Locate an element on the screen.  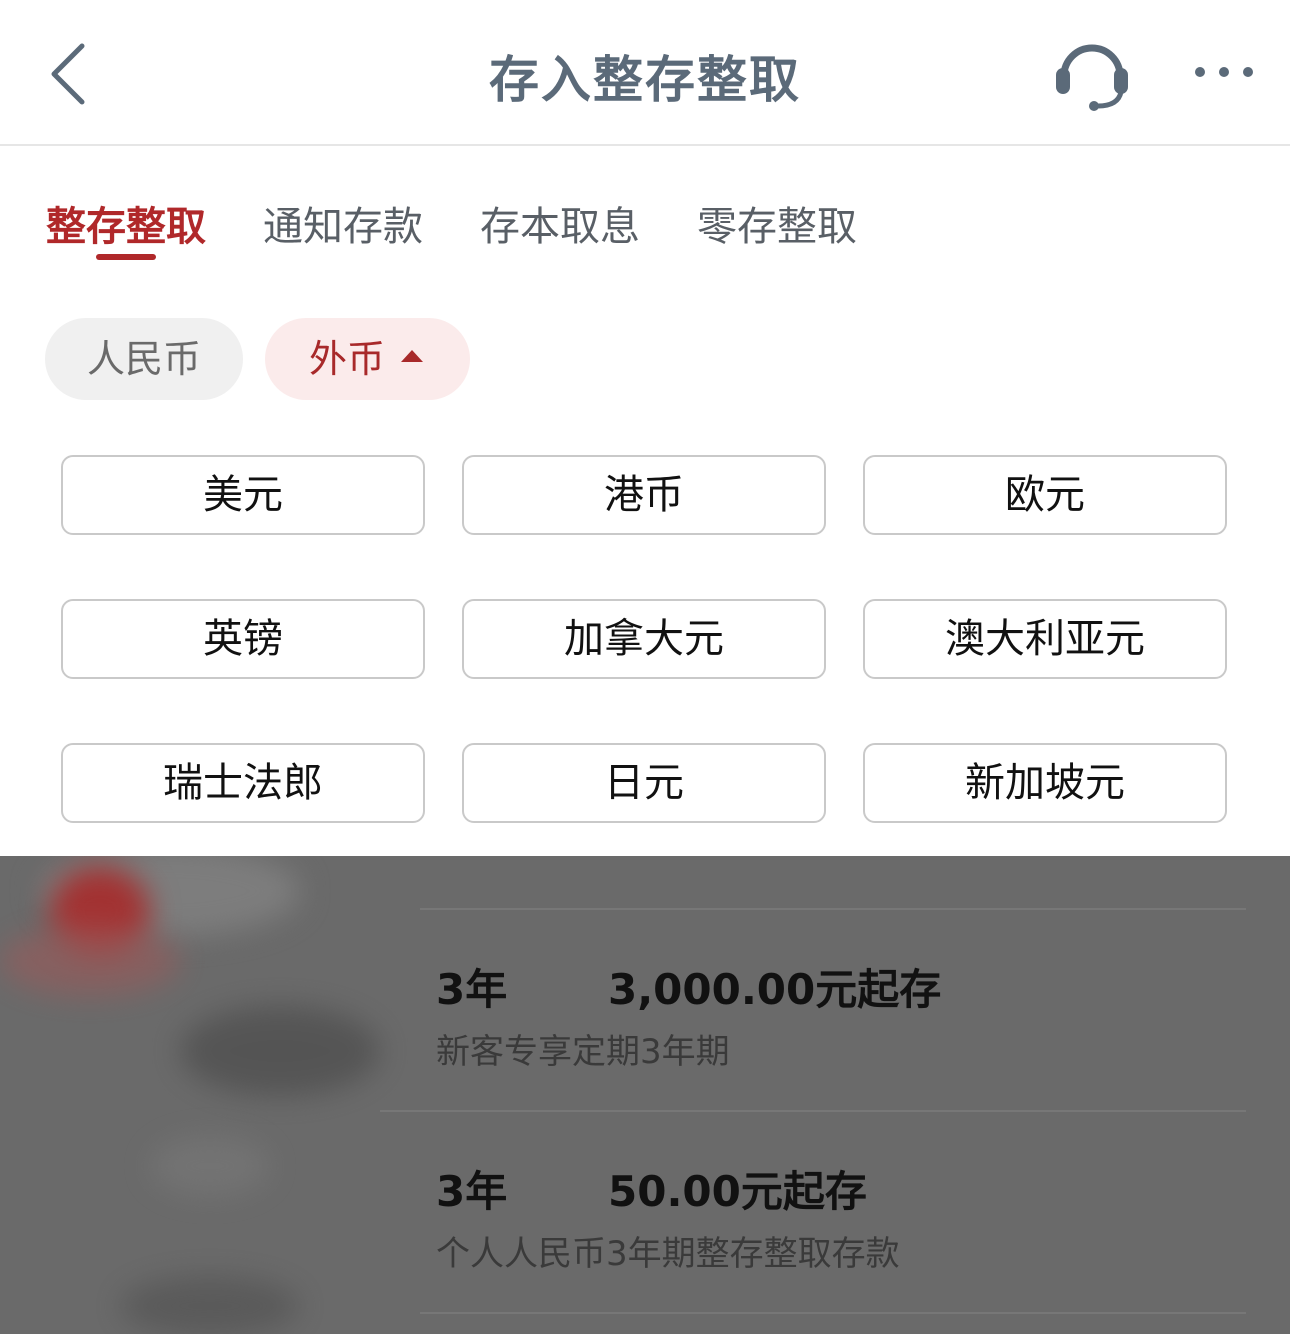
currency-option-hkd: 港币 is located at coordinates (644, 495).